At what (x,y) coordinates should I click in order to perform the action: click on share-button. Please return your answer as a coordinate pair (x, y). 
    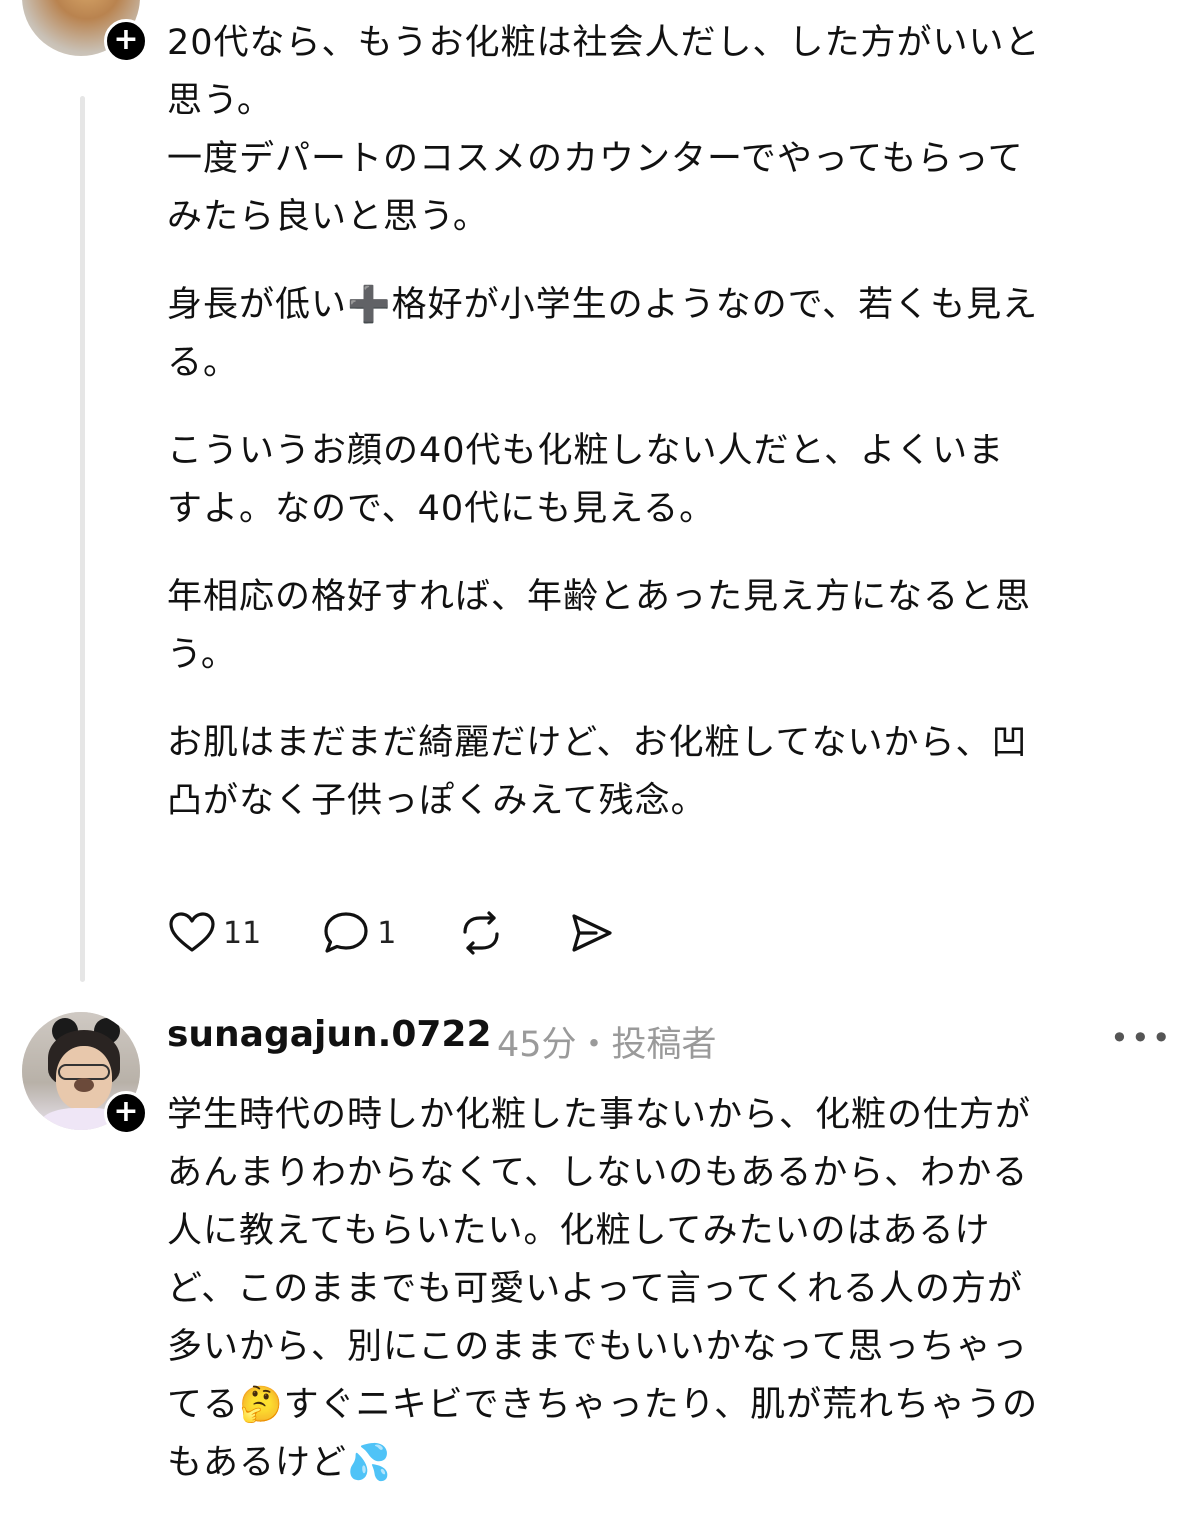
    Looking at the image, I should click on (591, 933).